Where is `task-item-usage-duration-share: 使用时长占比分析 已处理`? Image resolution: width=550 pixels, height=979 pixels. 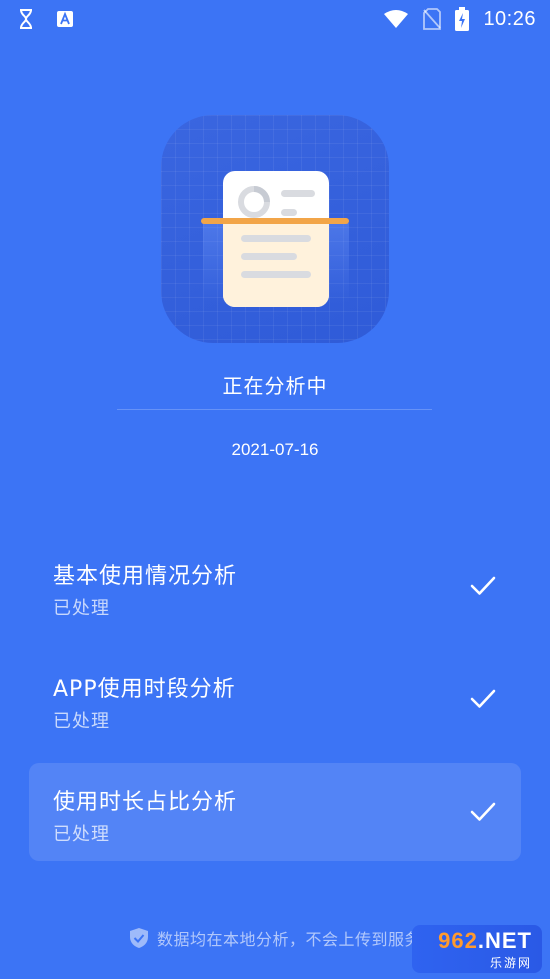 task-item-usage-duration-share: 使用时长占比分析 已处理 is located at coordinates (275, 812).